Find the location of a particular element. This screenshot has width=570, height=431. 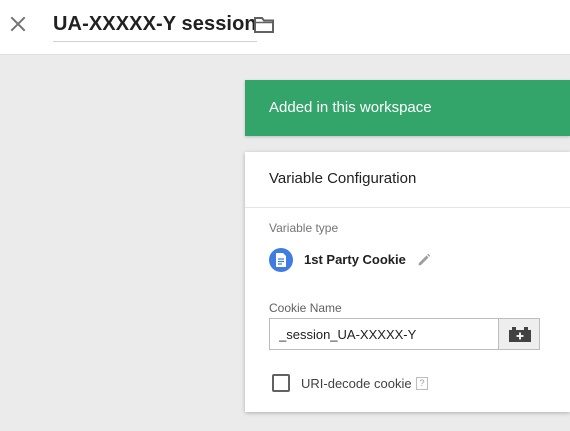

brick-plus-icon is located at coordinates (520, 334).